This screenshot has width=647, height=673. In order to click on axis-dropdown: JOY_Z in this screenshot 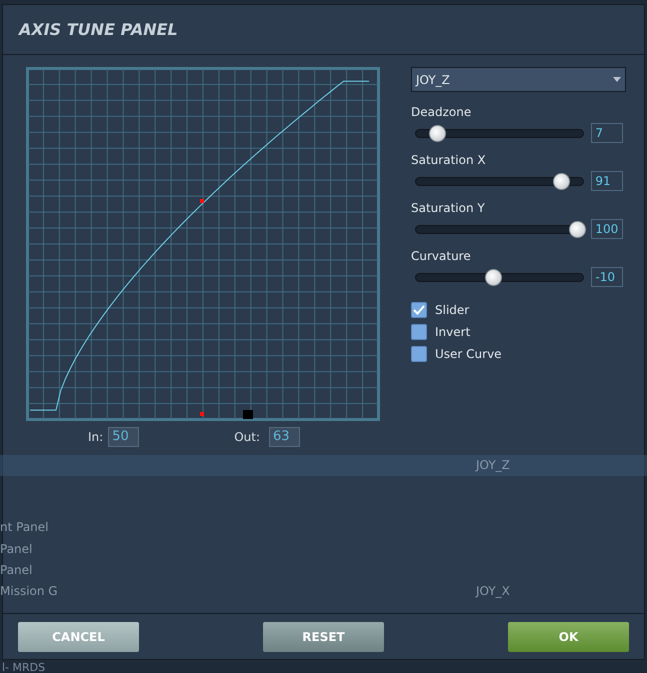, I will do `click(518, 79)`.